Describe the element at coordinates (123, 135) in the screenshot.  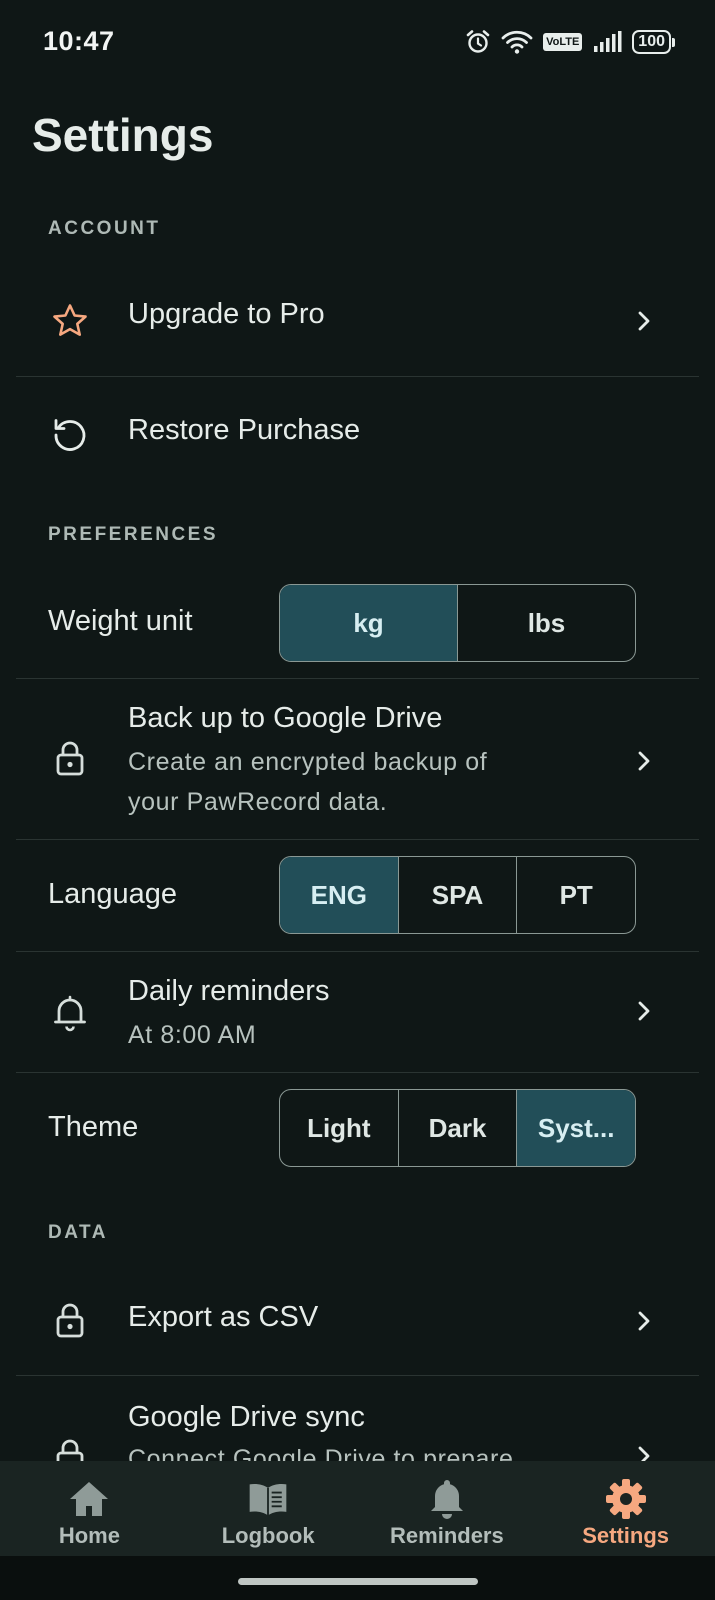
I see `page-title: Settings` at that location.